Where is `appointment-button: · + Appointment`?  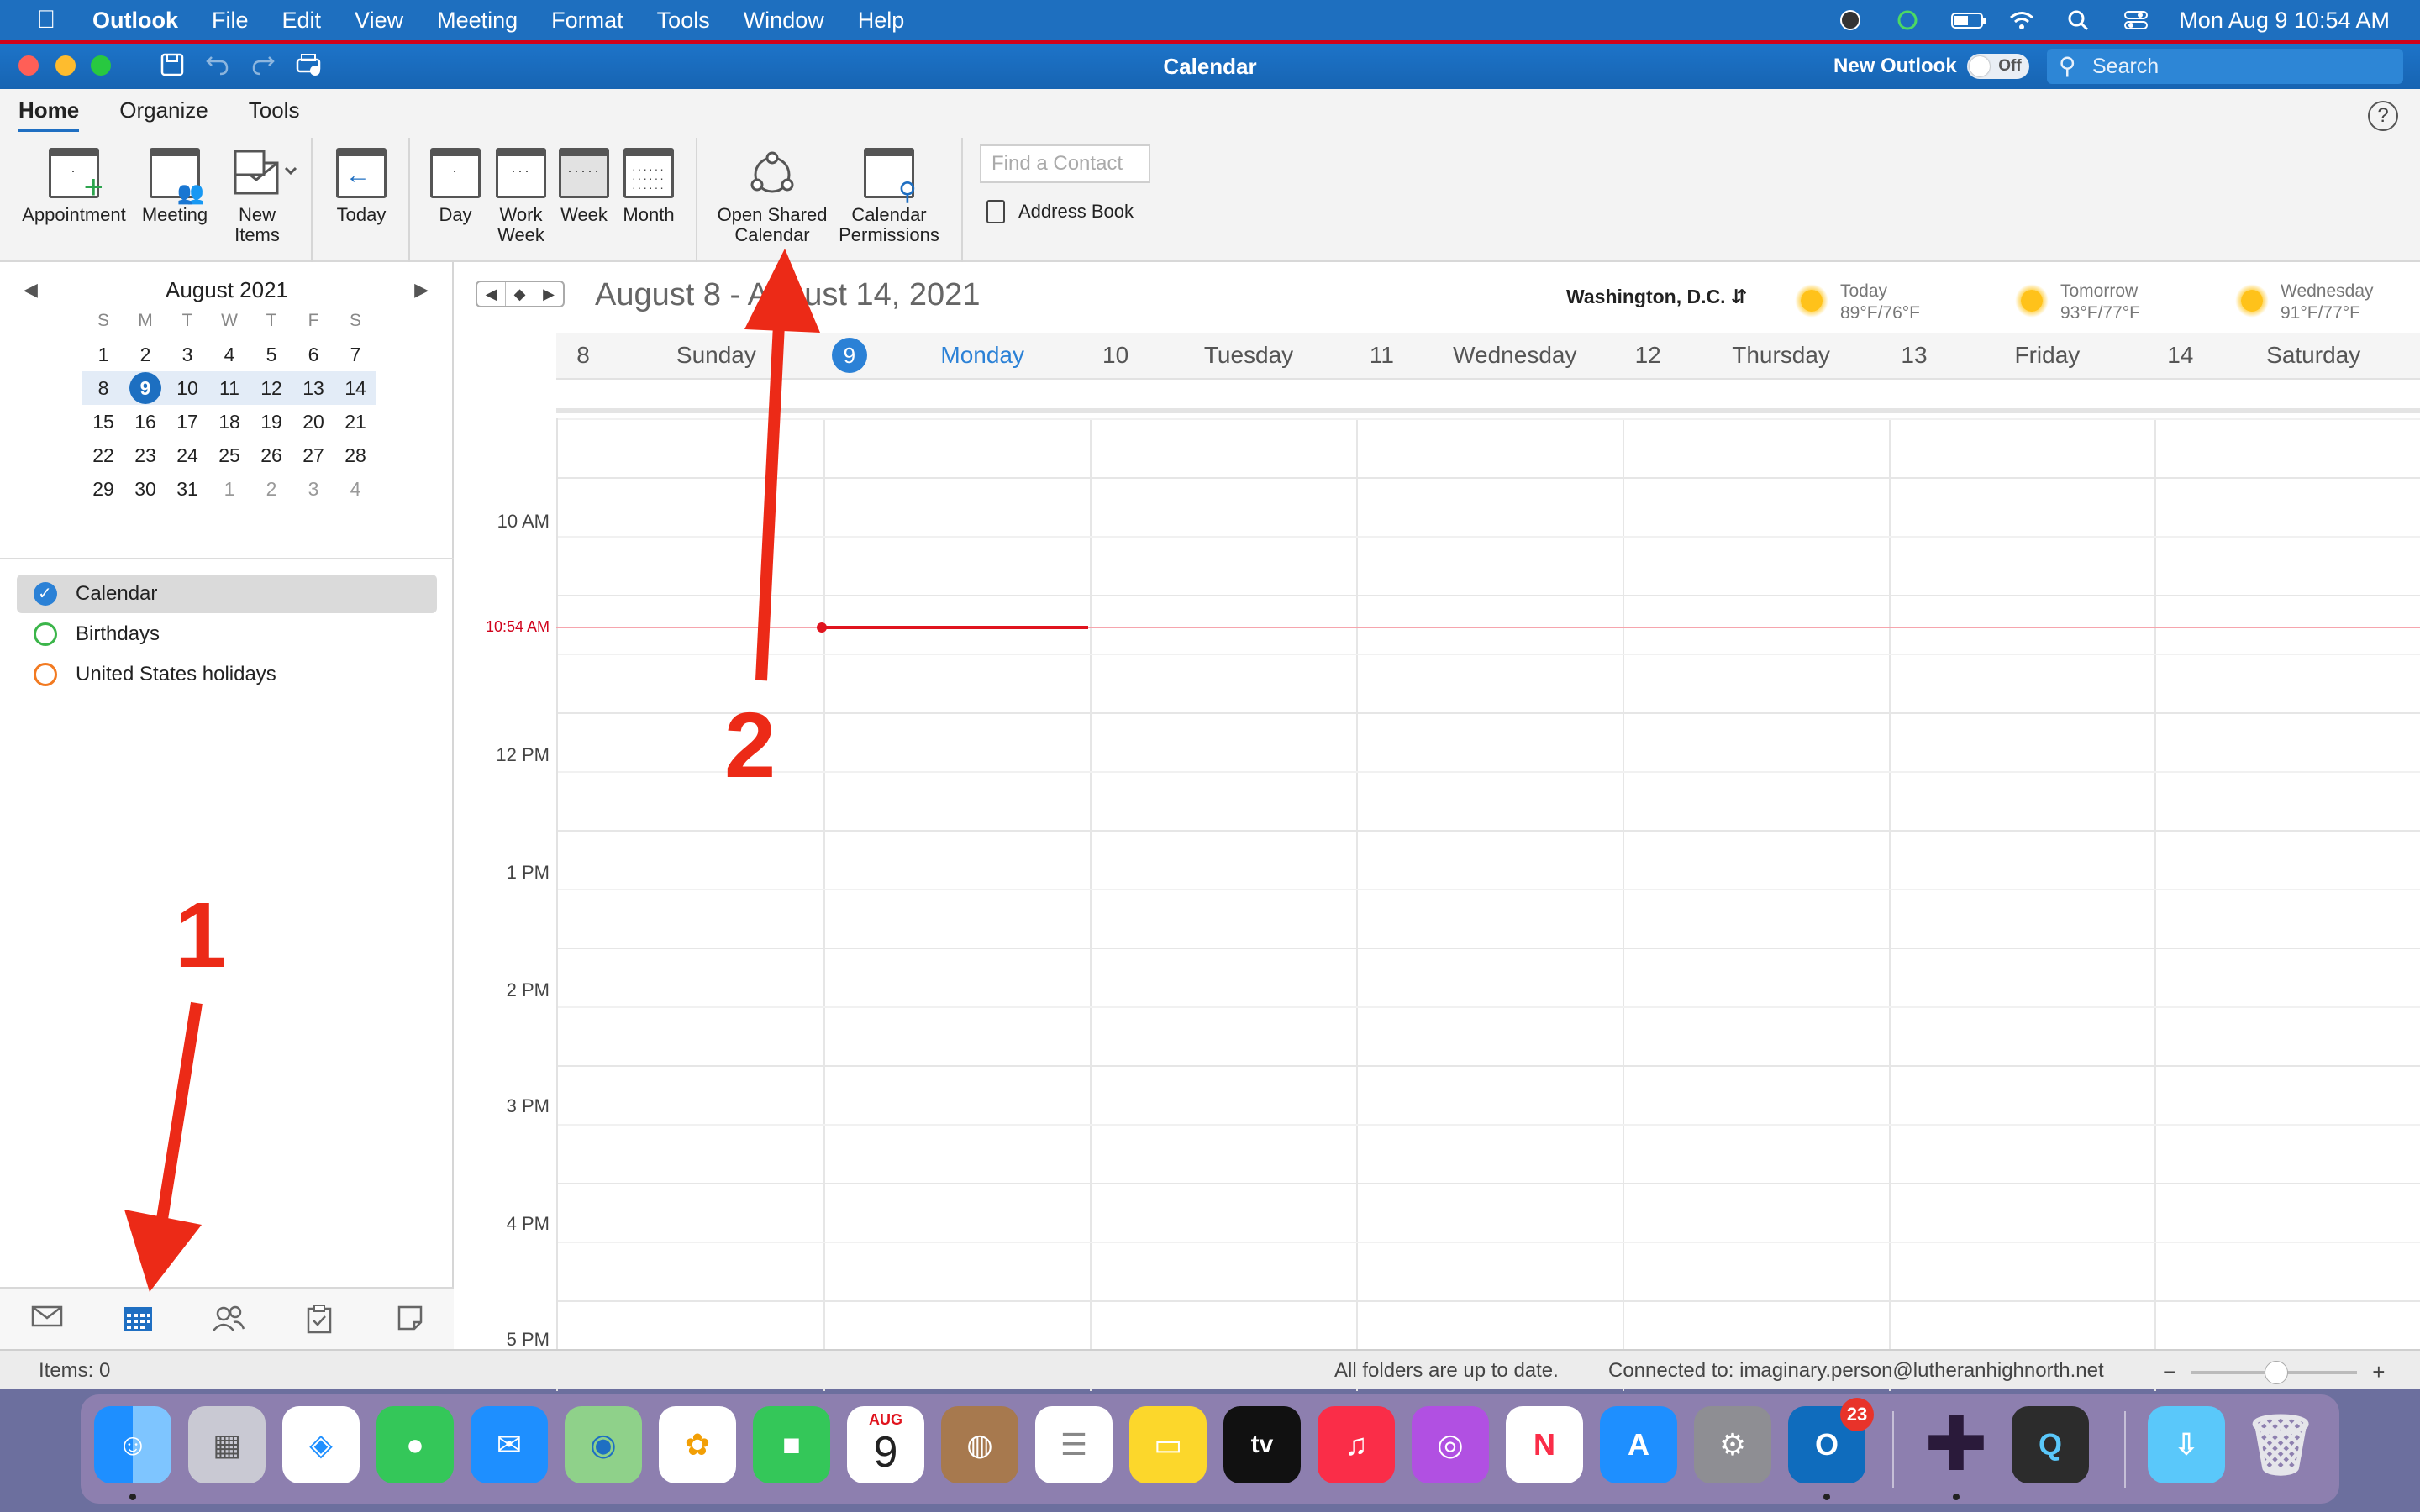
appointment-button: · + Appointment is located at coordinates (73, 186).